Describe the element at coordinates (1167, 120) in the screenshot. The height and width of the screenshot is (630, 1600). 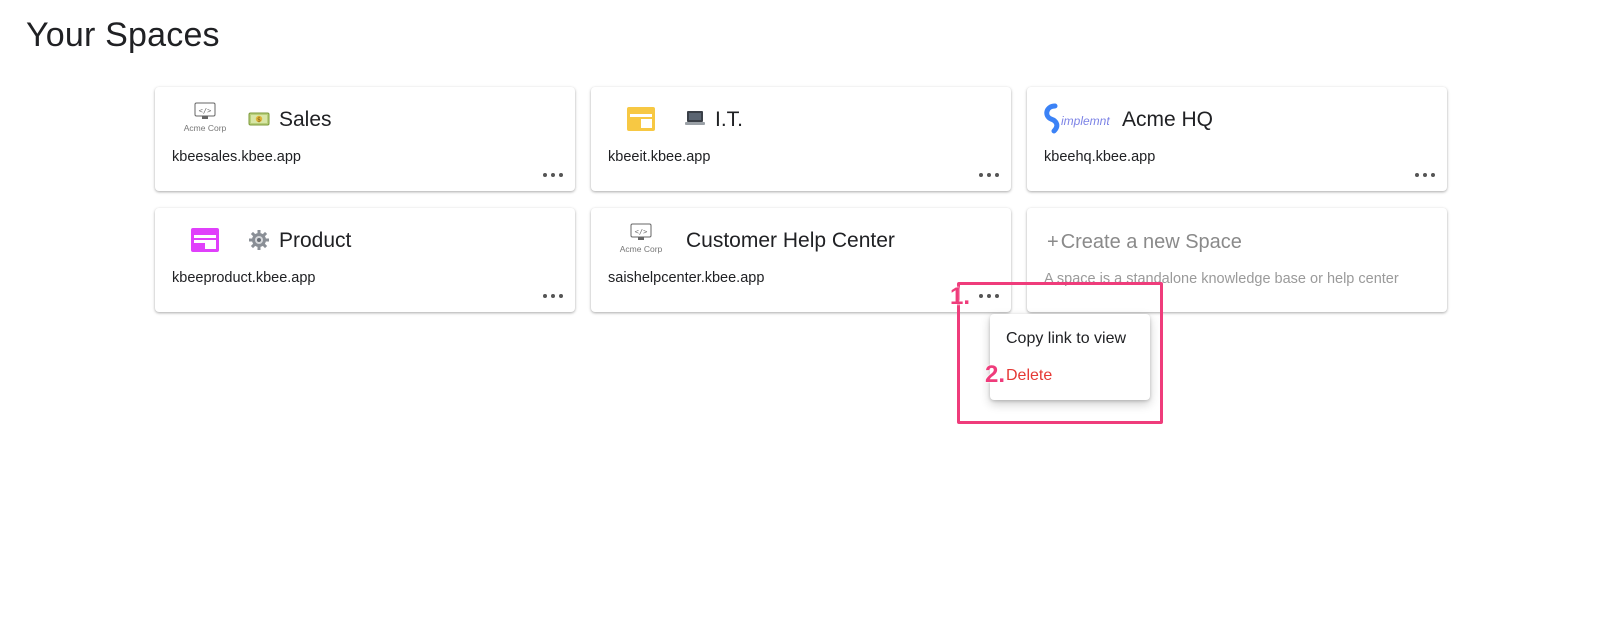
I see `space-name: Acme HQ` at that location.